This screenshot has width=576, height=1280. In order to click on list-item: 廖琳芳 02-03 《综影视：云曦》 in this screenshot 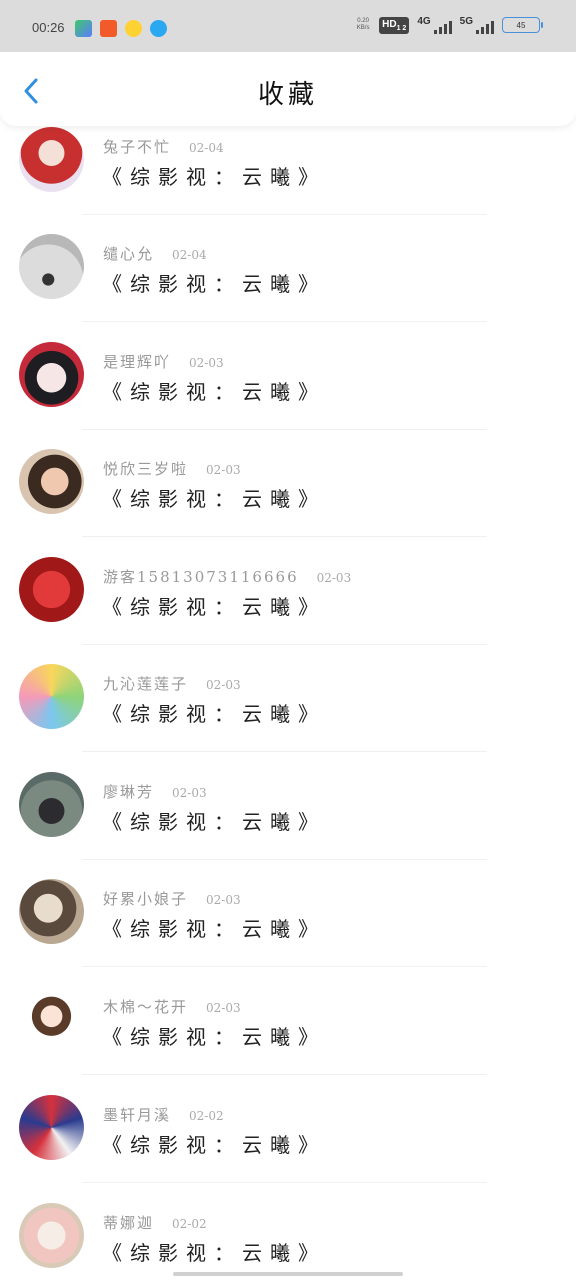, I will do `click(288, 824)`.